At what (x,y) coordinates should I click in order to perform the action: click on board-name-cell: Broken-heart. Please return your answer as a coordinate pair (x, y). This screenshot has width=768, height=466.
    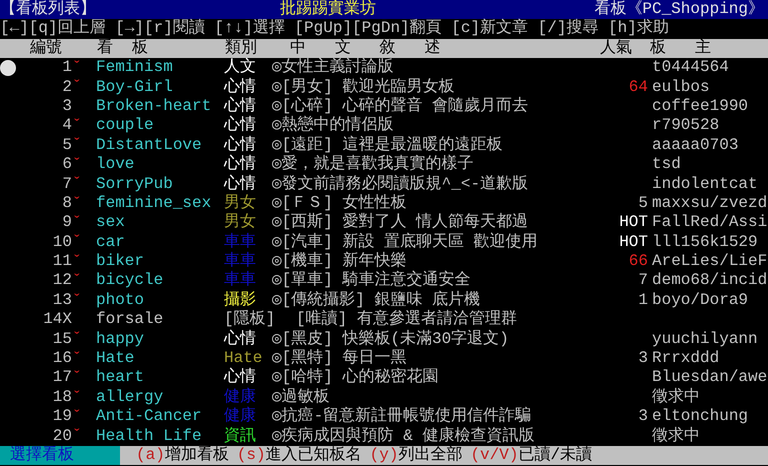
    Looking at the image, I should click on (154, 106).